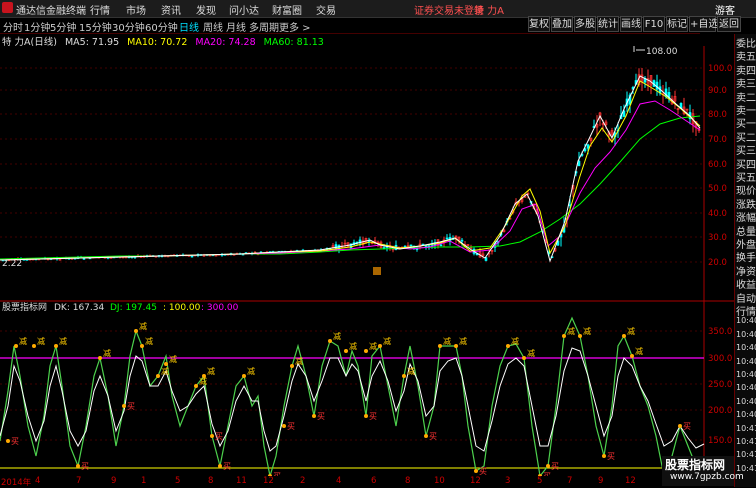 The image size is (756, 488). I want to click on menu-item: 交易, so click(326, 9).